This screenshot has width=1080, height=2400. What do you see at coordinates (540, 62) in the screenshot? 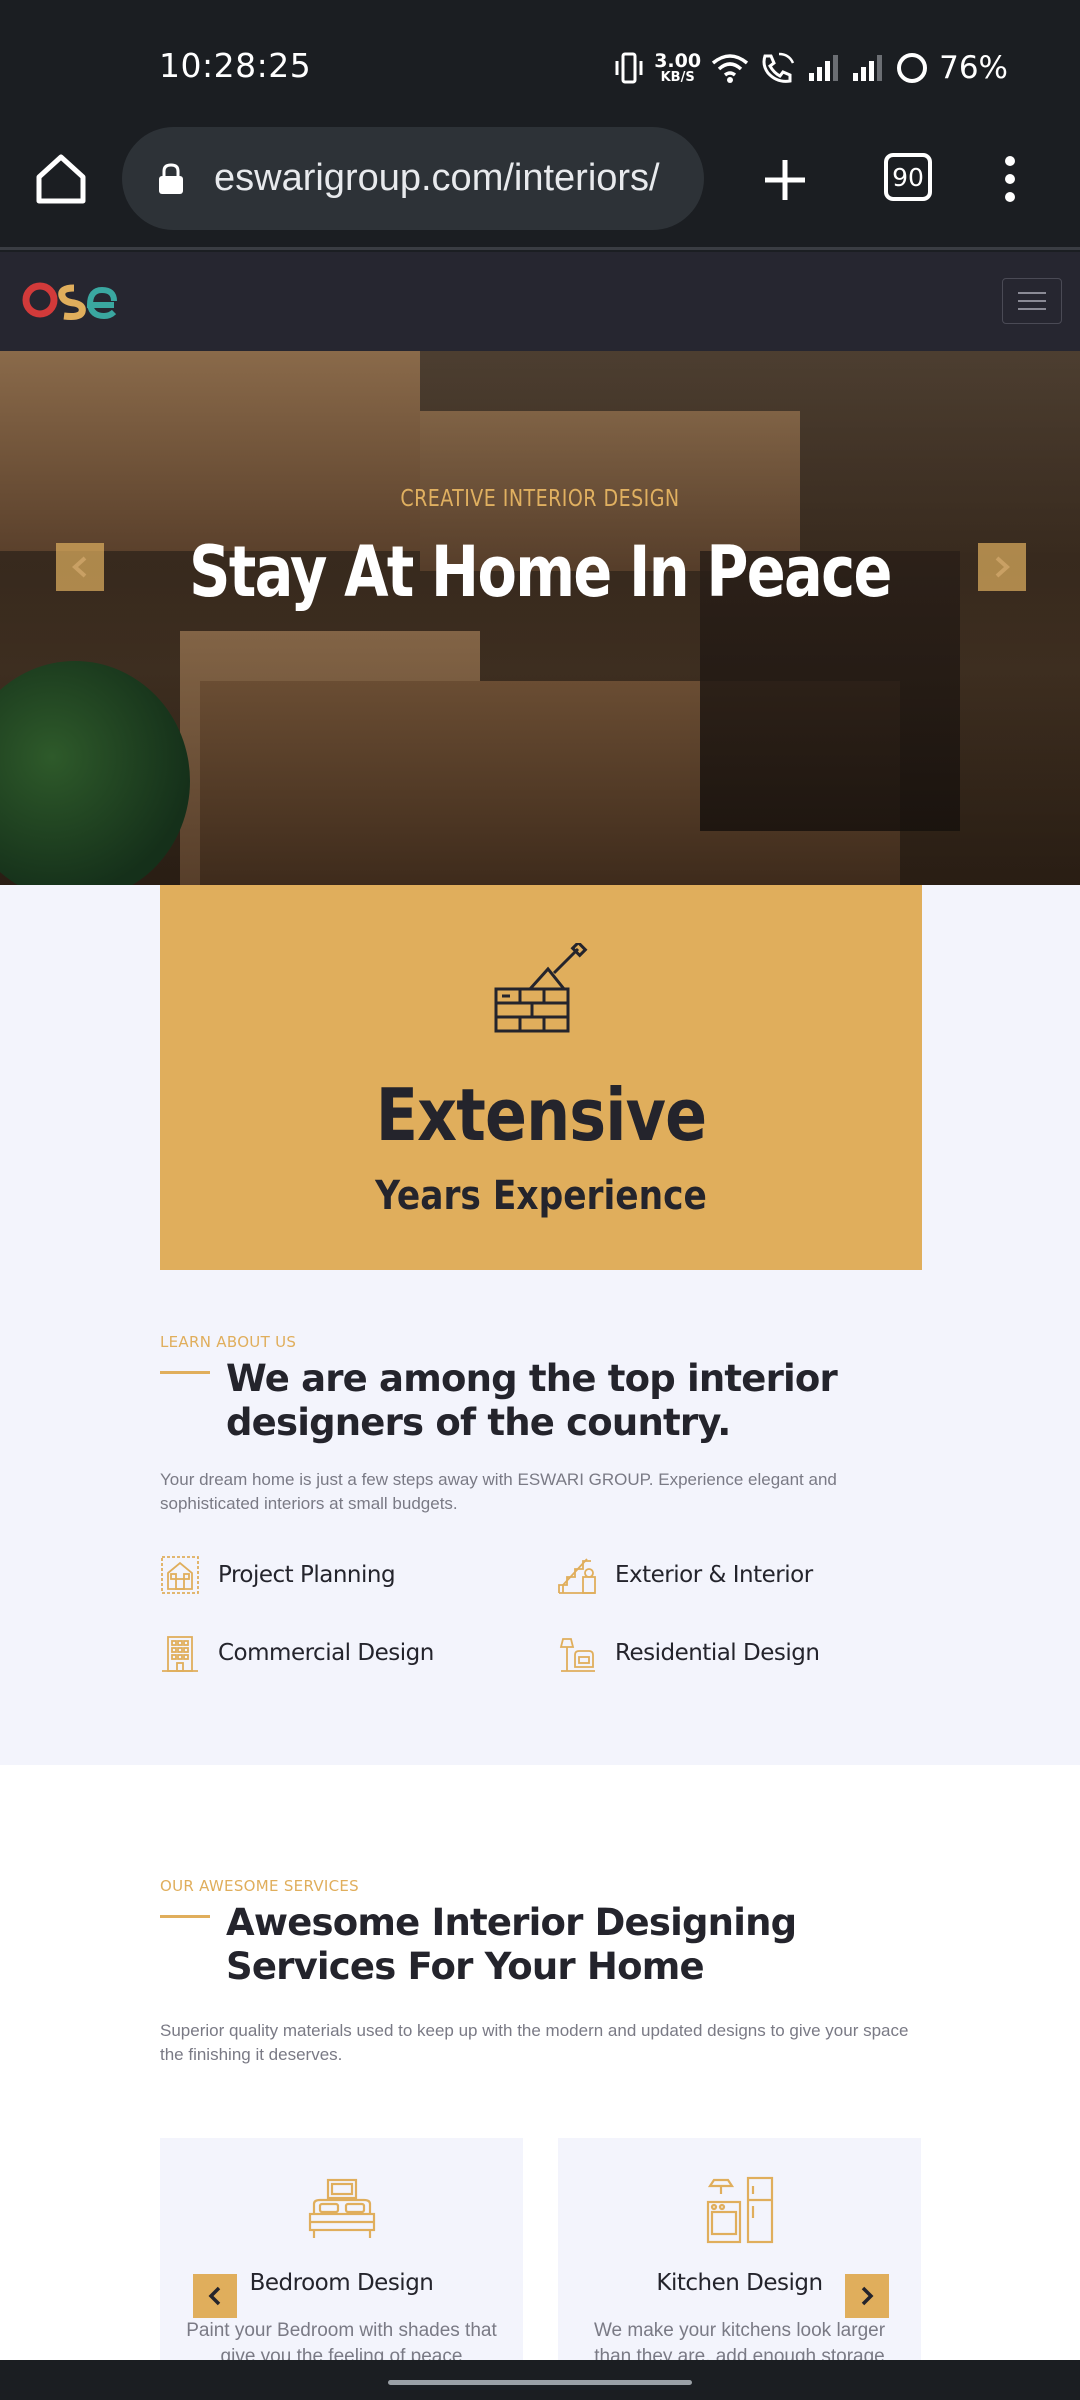
I see `status-bar: 10:28:25 3.00 KB/S 76%` at bounding box center [540, 62].